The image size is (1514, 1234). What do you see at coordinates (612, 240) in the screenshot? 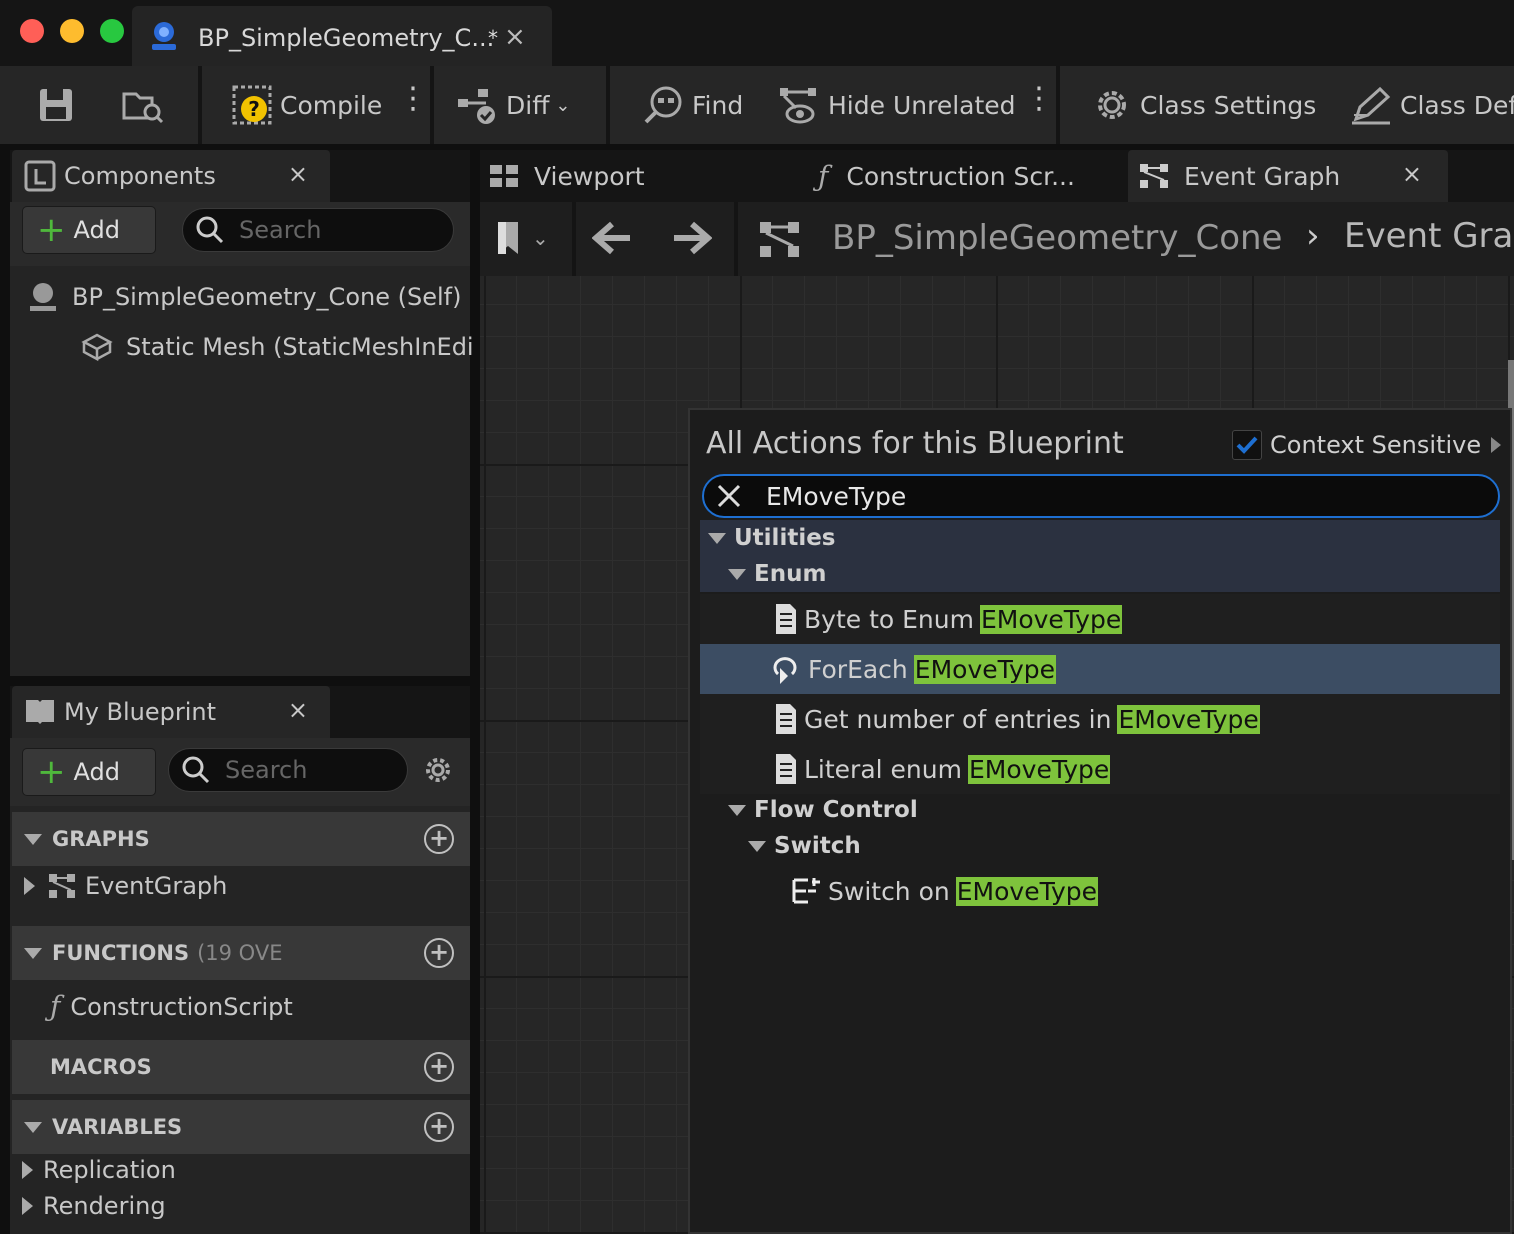
I see `back-arrow-icon` at bounding box center [612, 240].